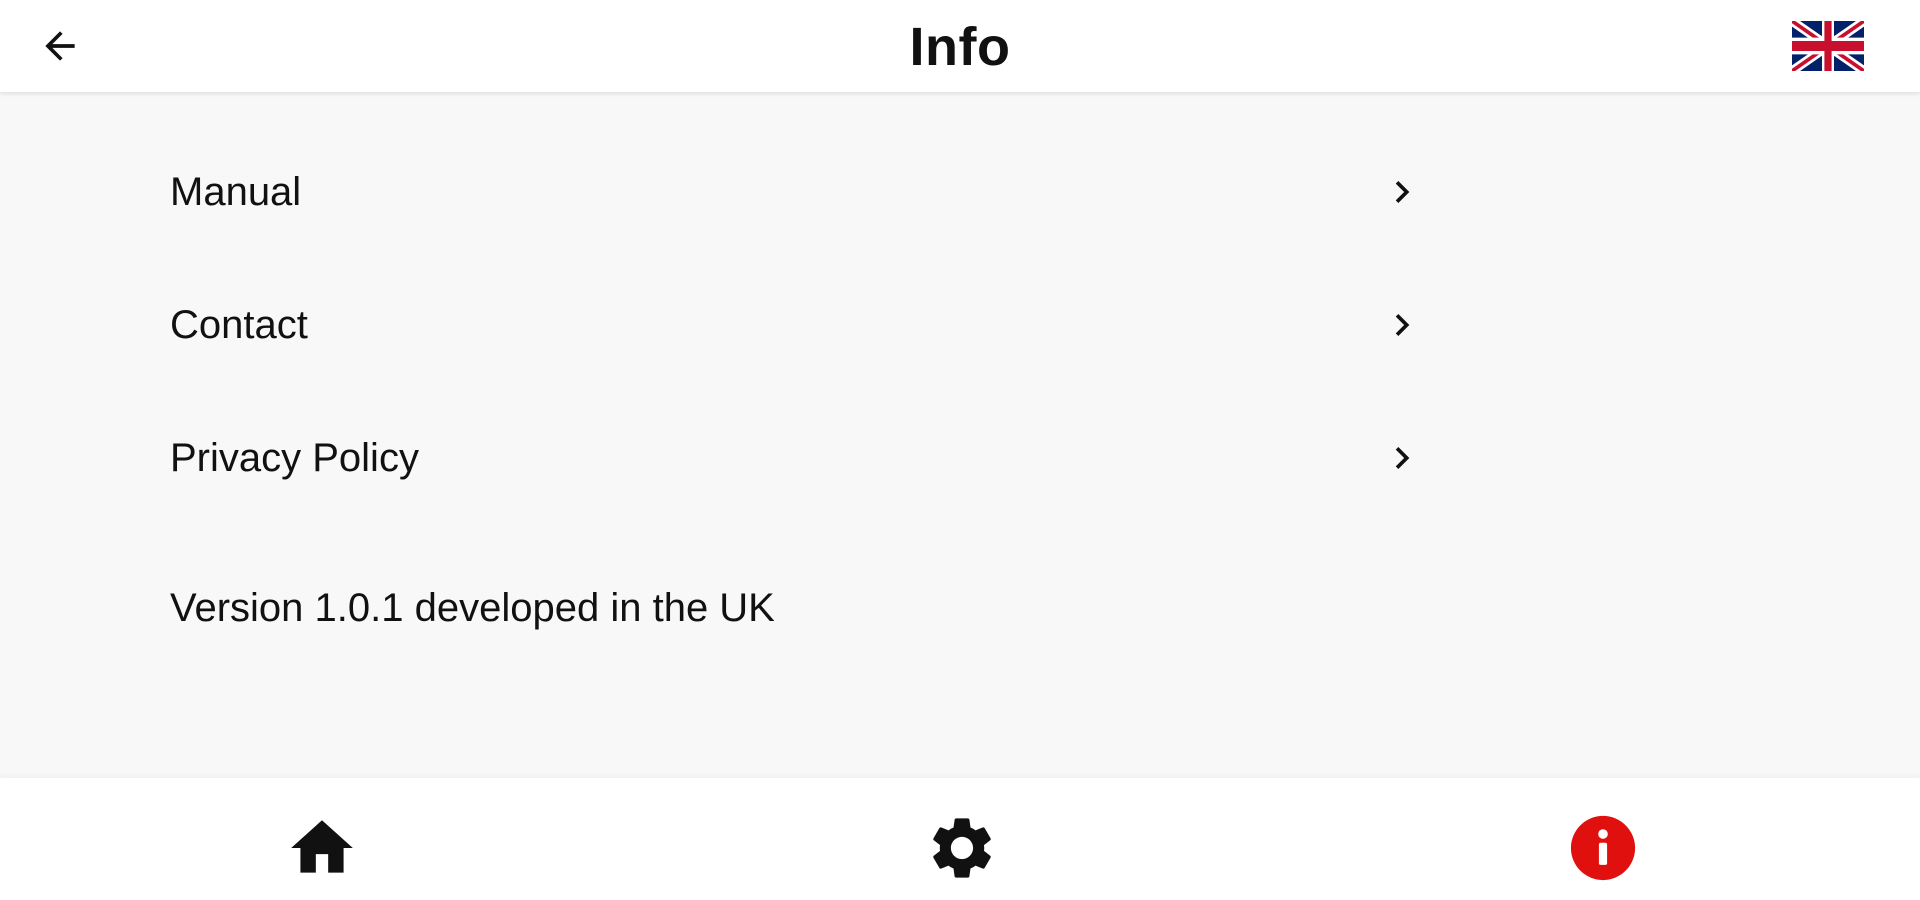  What do you see at coordinates (236, 192) in the screenshot?
I see `menu-item-label: Manual` at bounding box center [236, 192].